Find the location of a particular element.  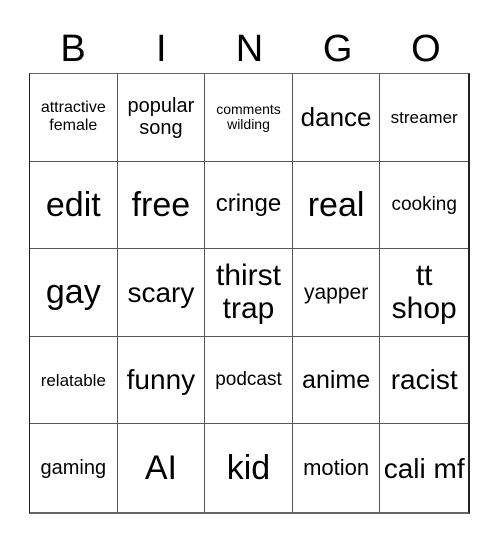

bingo-cell-text: AI is located at coordinates (160, 468).